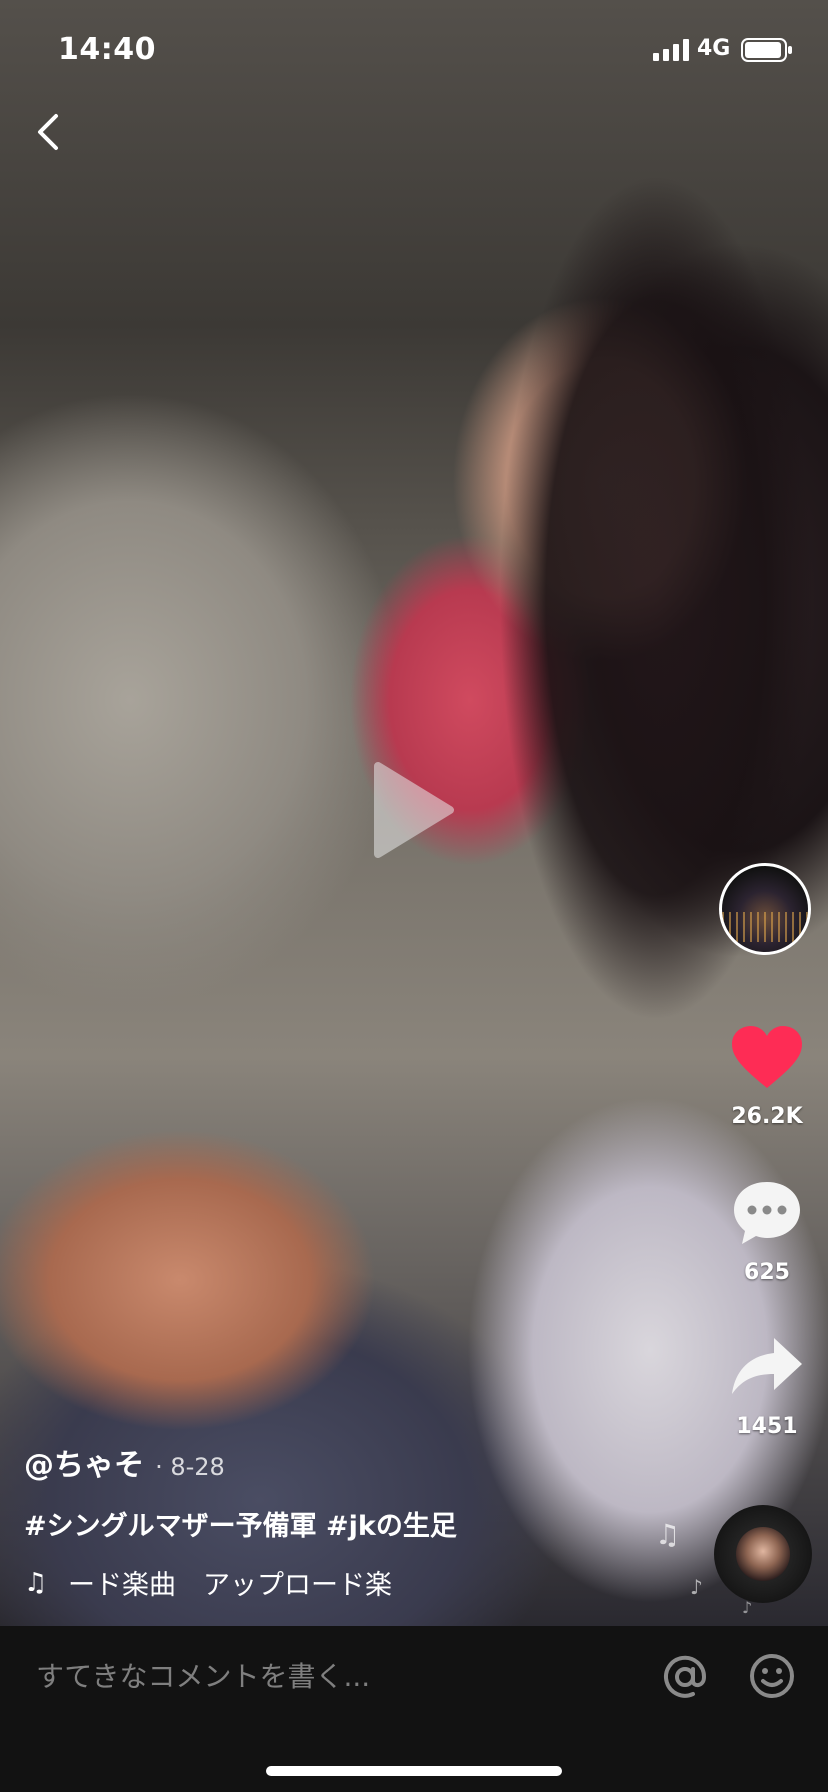 The height and width of the screenshot is (1792, 828). What do you see at coordinates (685, 1677) in the screenshot?
I see `at-icon` at bounding box center [685, 1677].